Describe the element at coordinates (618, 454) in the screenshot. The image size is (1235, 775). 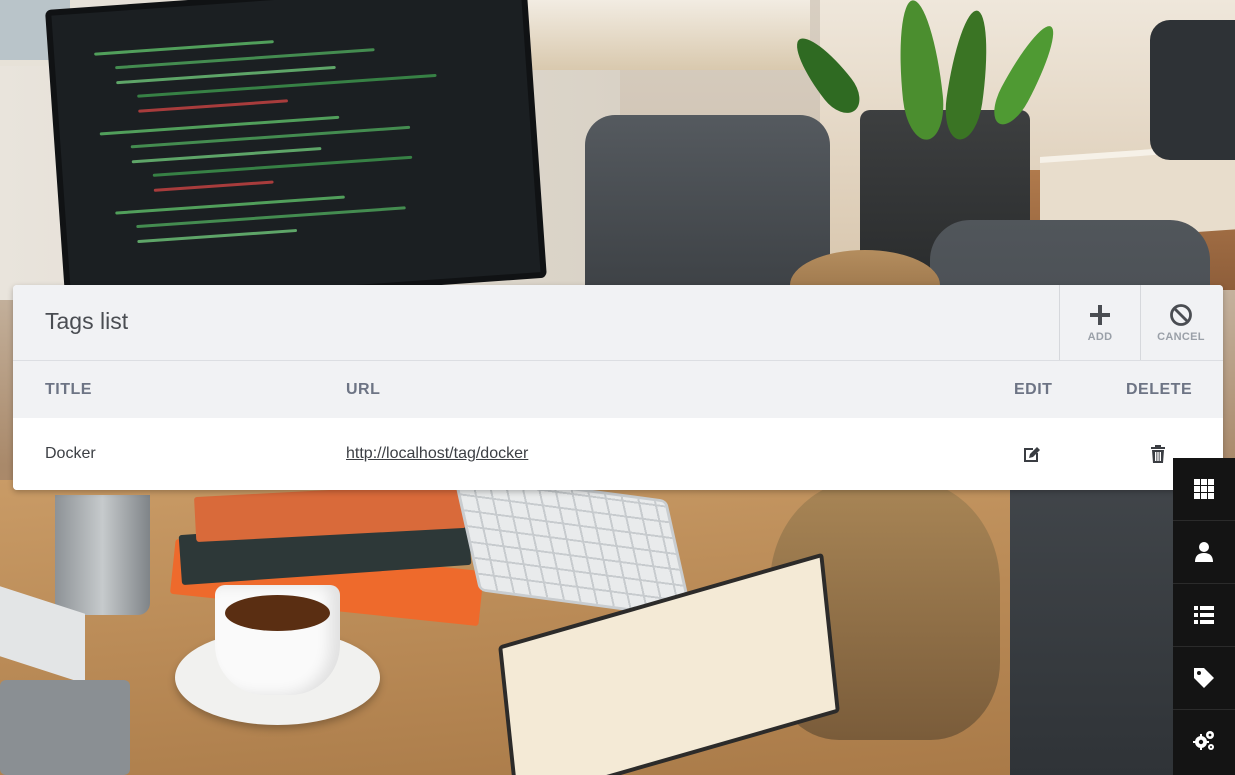
I see `table-row: Docker http://localhost/tag/docker` at that location.